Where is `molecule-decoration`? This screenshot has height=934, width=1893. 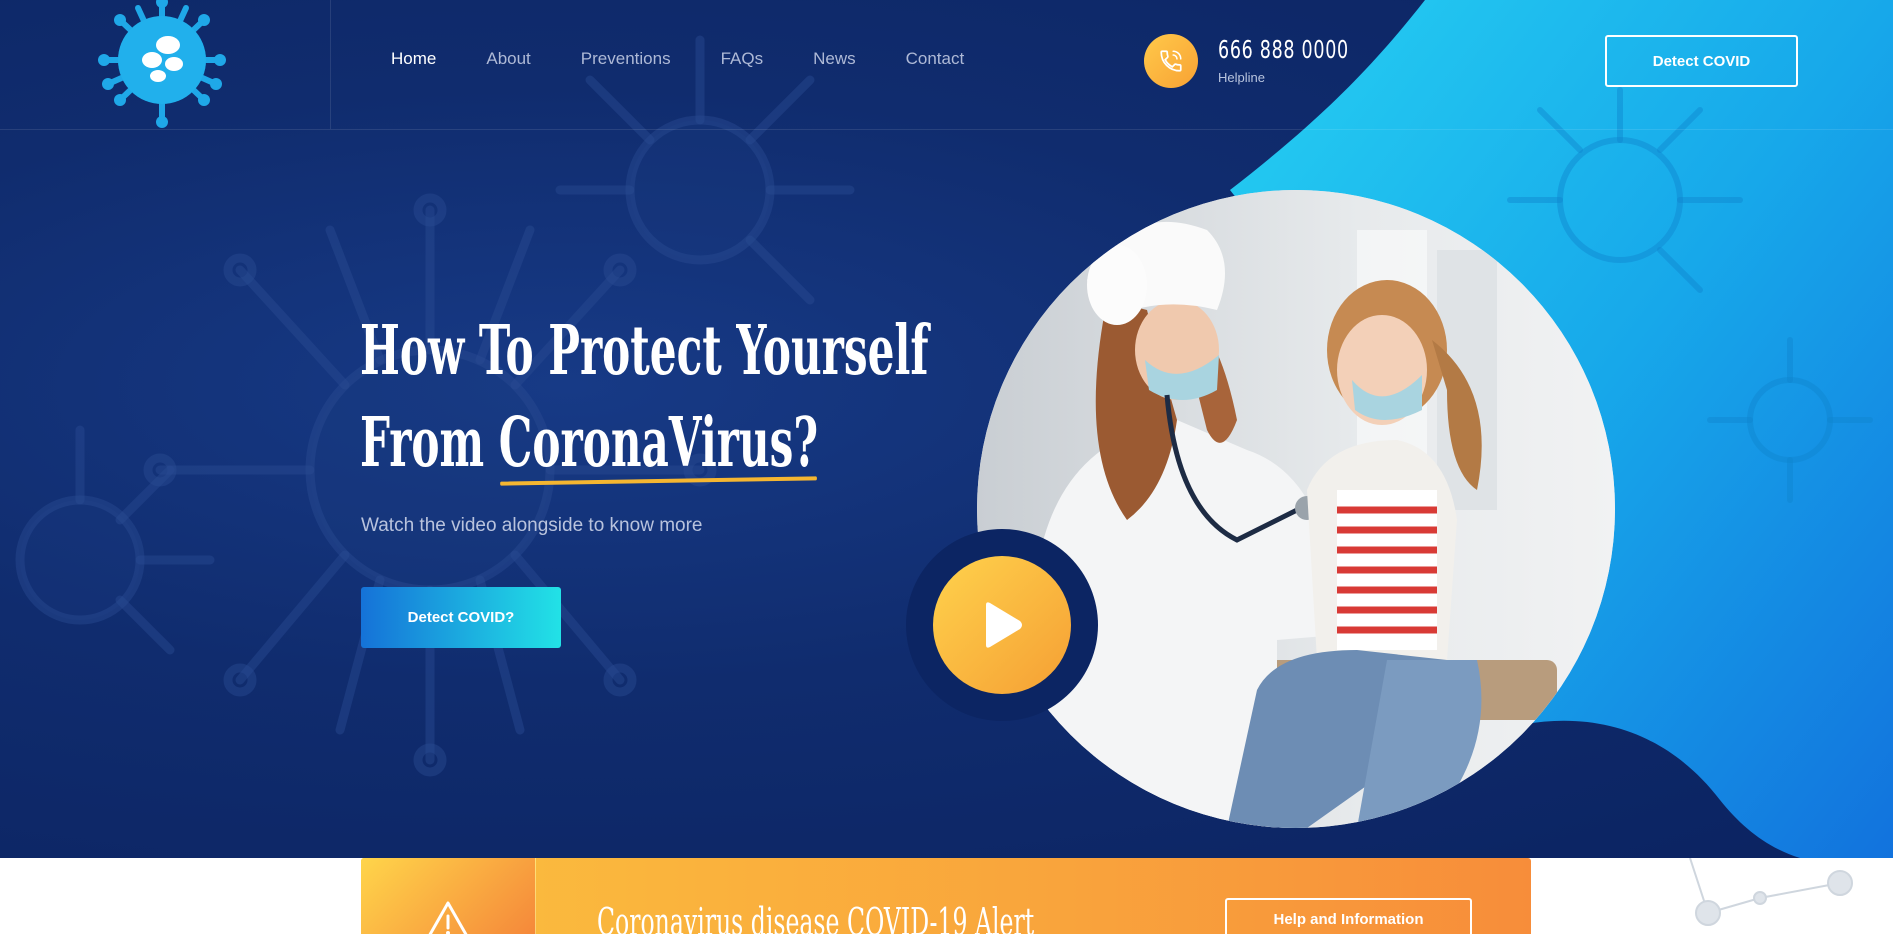
molecule-decoration is located at coordinates (1771, 892).